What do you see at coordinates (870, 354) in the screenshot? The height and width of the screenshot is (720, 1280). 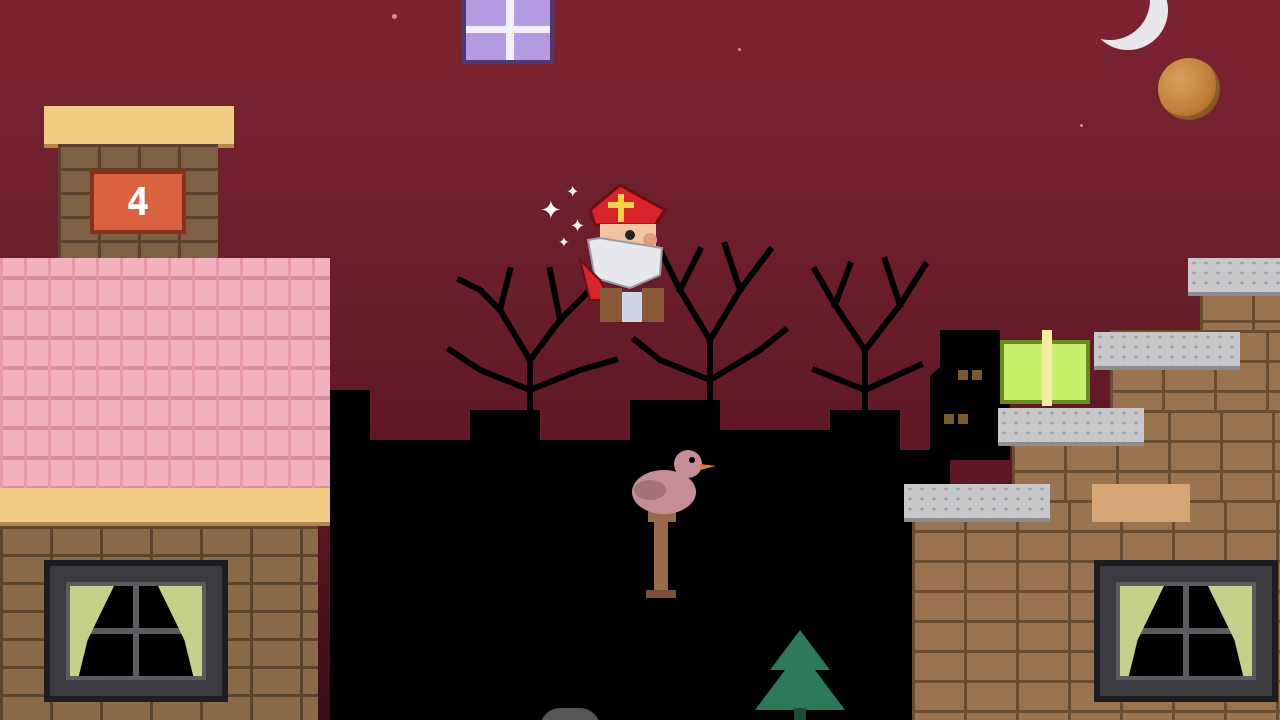 I see `bare-tree` at bounding box center [870, 354].